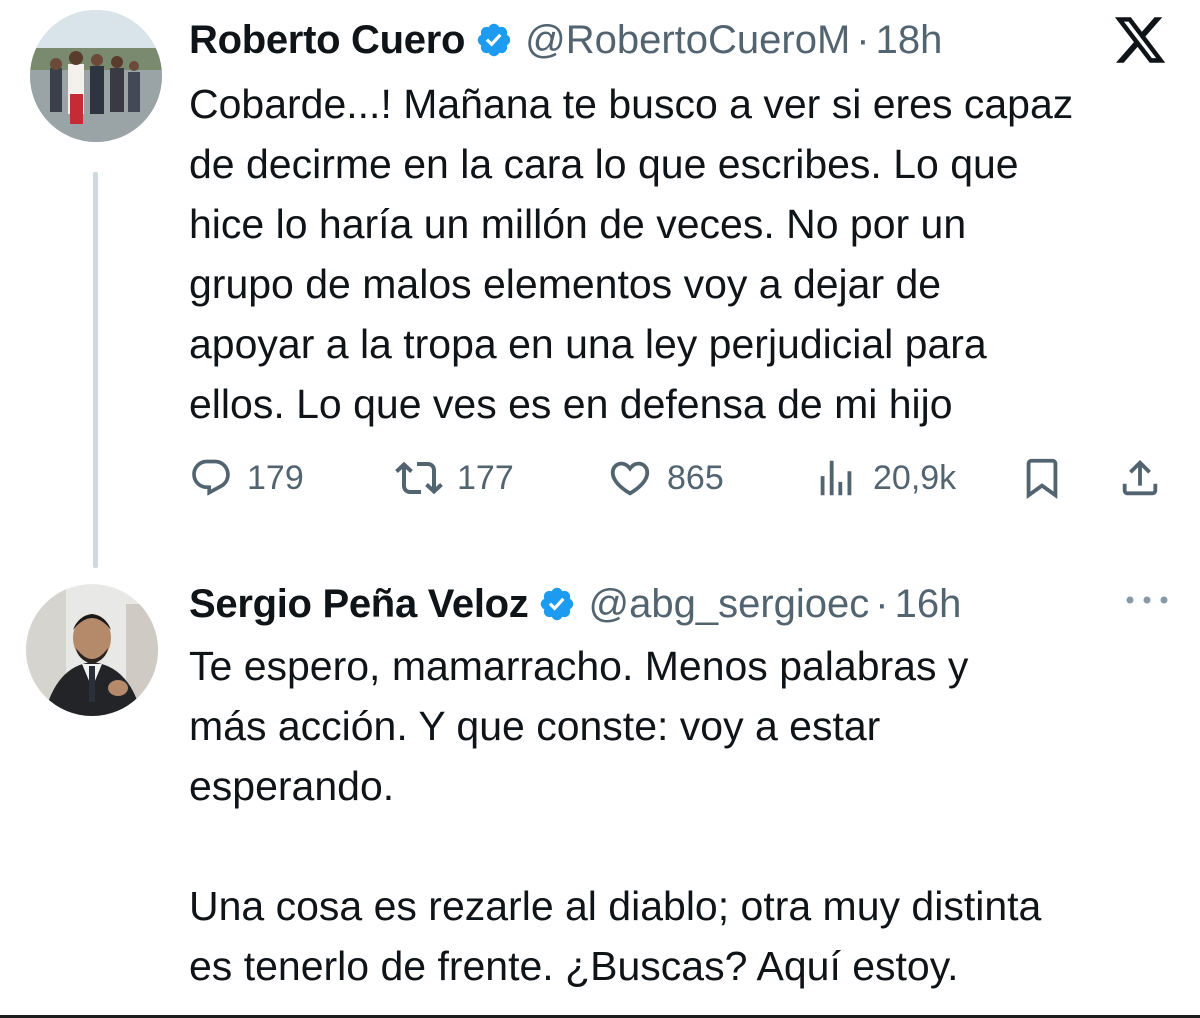 Image resolution: width=1200 pixels, height=1018 pixels. What do you see at coordinates (419, 478) in the screenshot?
I see `repost-icon` at bounding box center [419, 478].